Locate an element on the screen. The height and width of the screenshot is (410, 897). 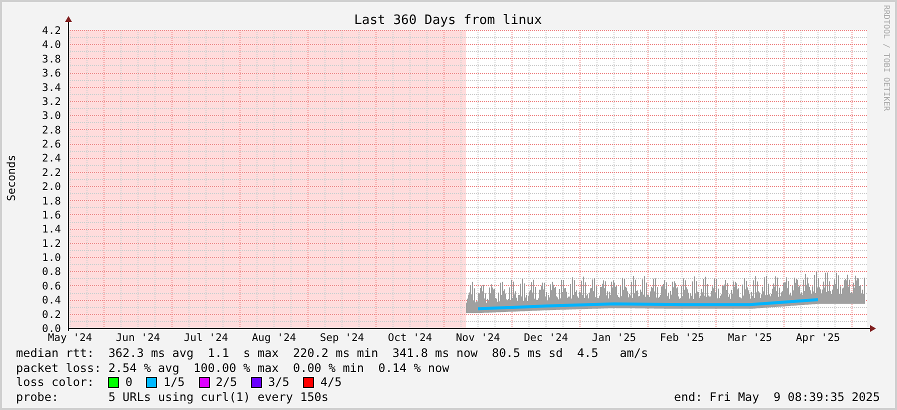
legend-label: loss color: is located at coordinates (56, 382).